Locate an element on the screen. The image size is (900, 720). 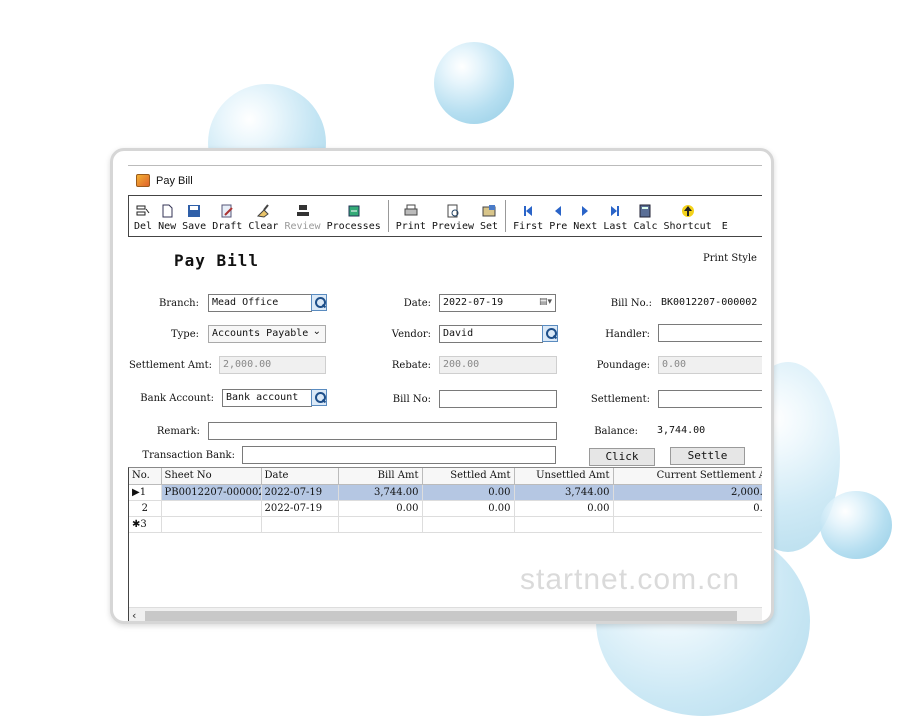
column-header-settled-amt: Settled Amt is located at coordinates (468, 476).